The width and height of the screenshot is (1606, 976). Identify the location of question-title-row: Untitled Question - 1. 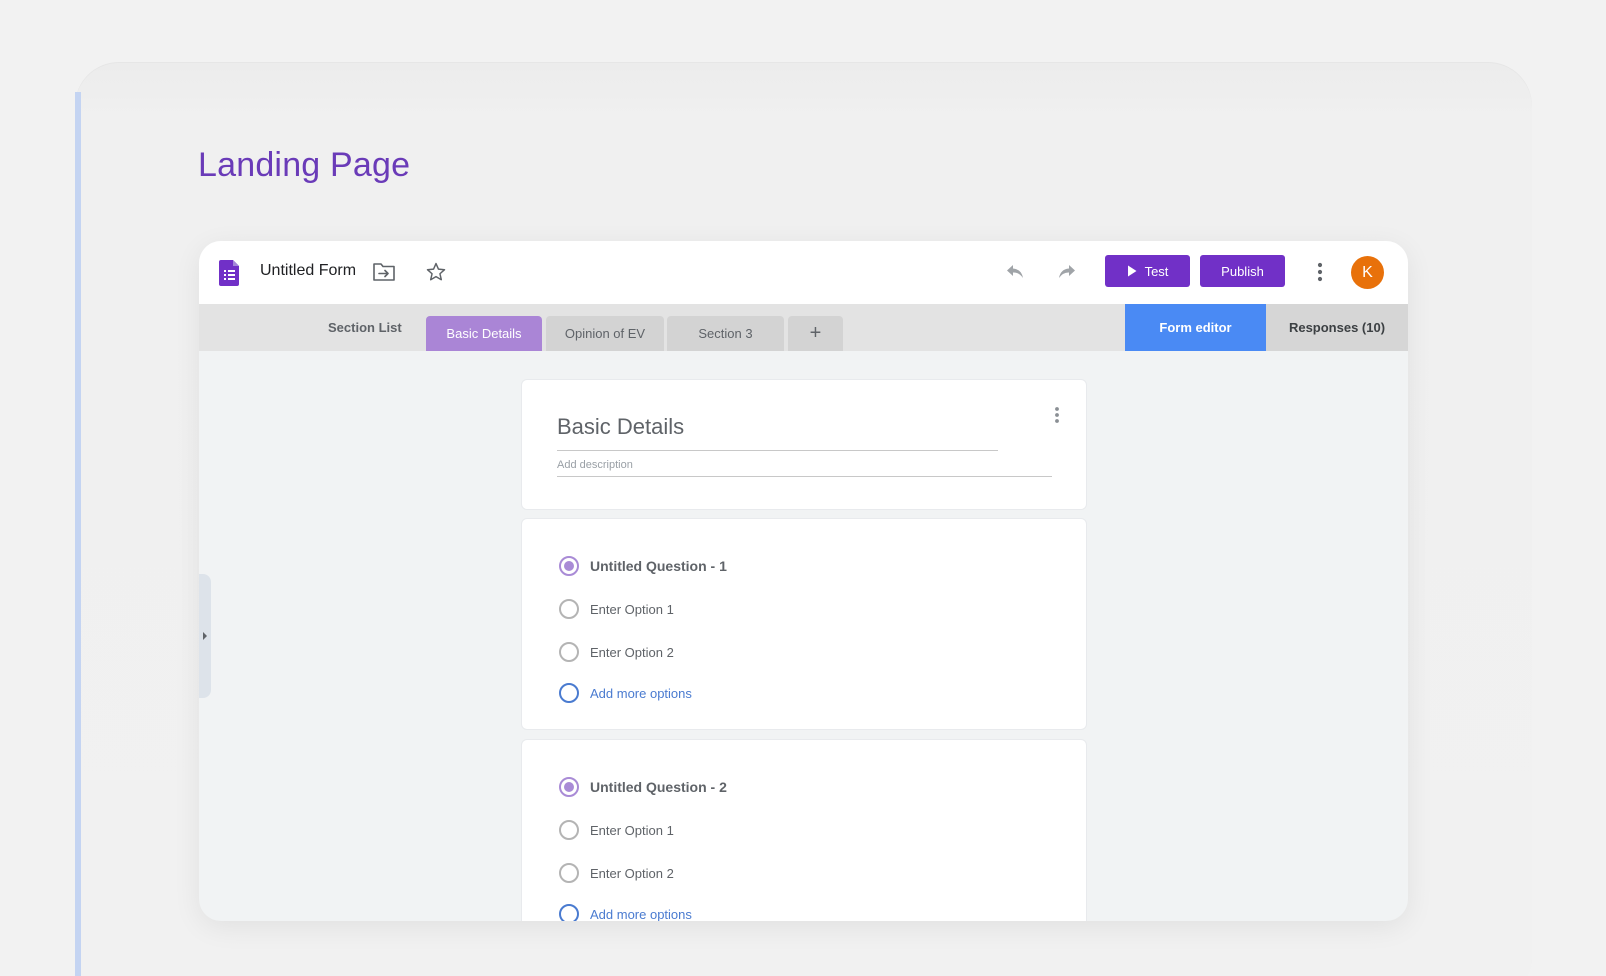
(643, 566).